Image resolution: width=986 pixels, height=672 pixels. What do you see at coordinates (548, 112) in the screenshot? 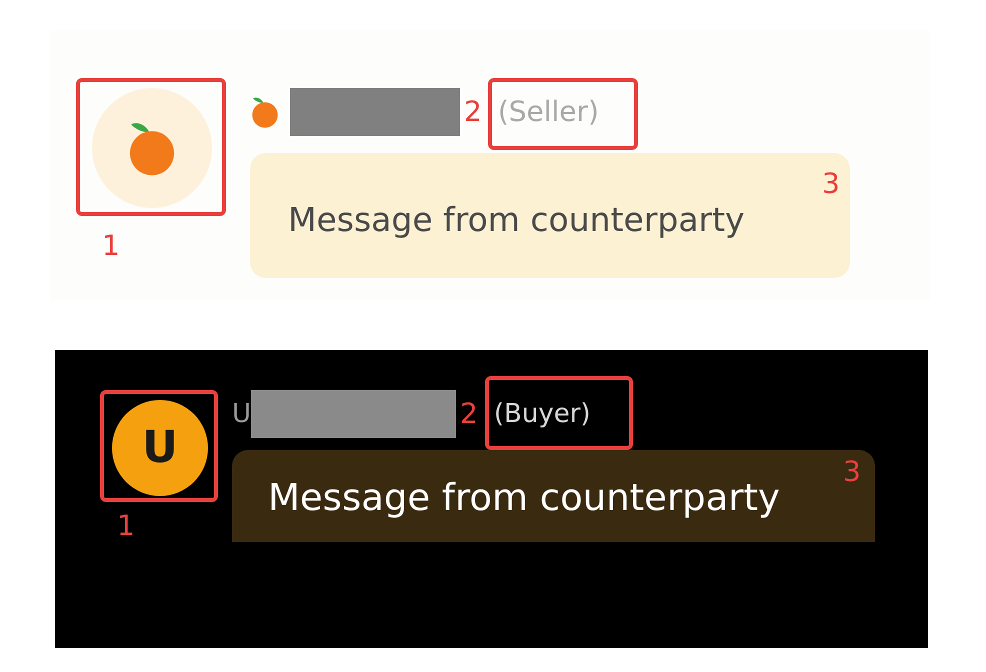
I see `role-label: (Seller)` at bounding box center [548, 112].